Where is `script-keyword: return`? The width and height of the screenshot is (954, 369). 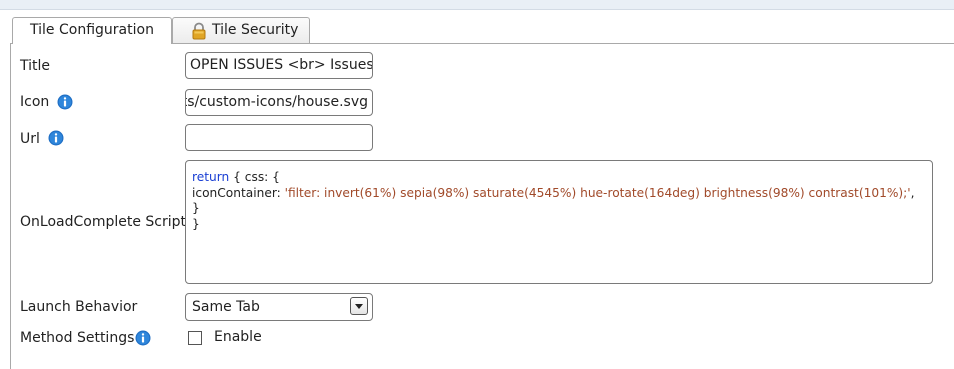
script-keyword: return is located at coordinates (211, 177).